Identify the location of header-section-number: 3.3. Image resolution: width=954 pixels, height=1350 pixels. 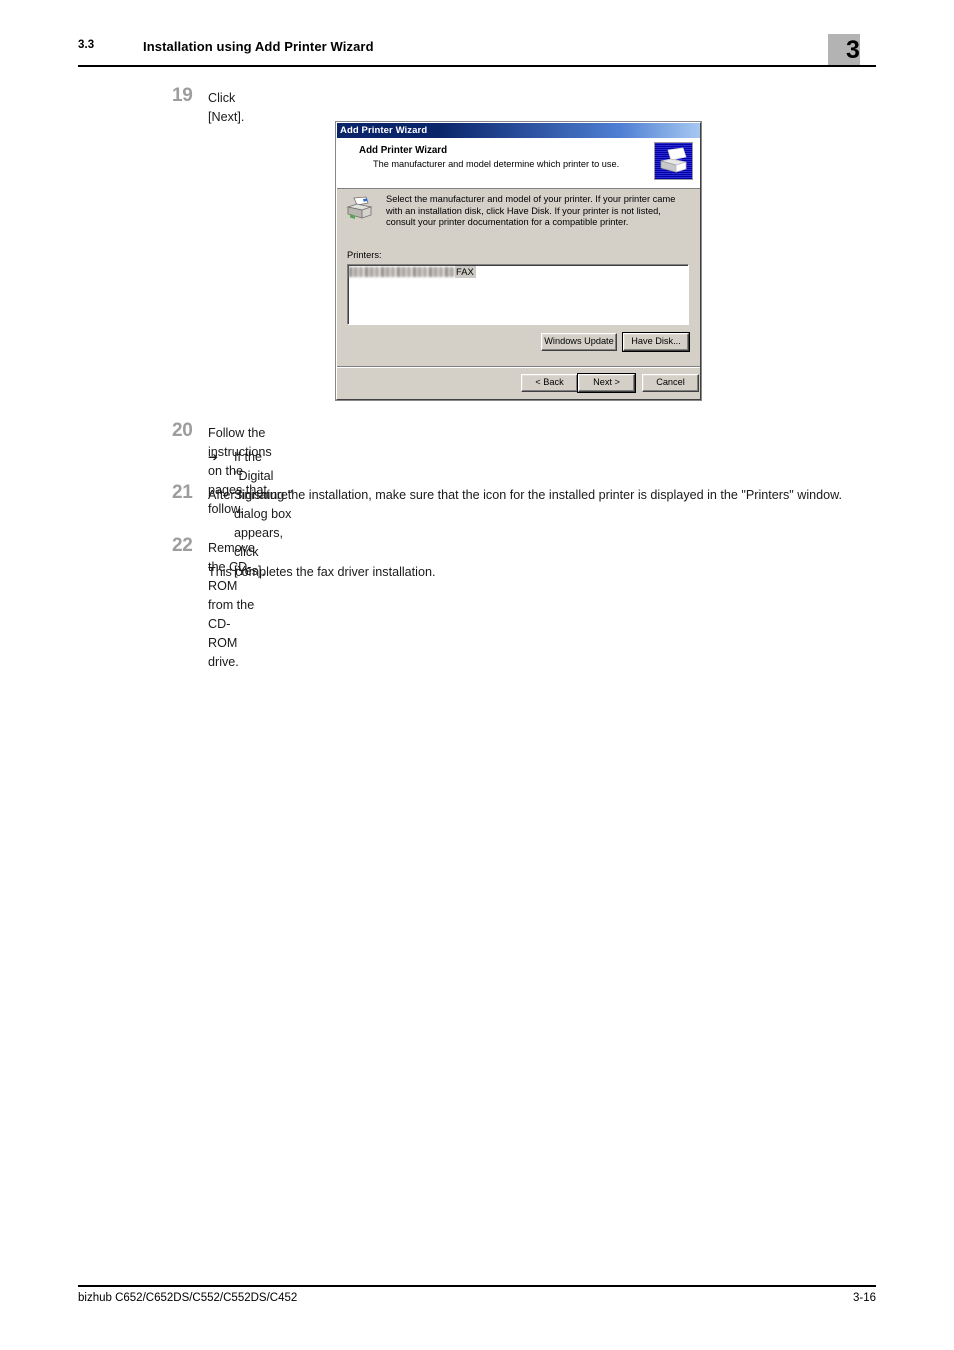
(86, 45).